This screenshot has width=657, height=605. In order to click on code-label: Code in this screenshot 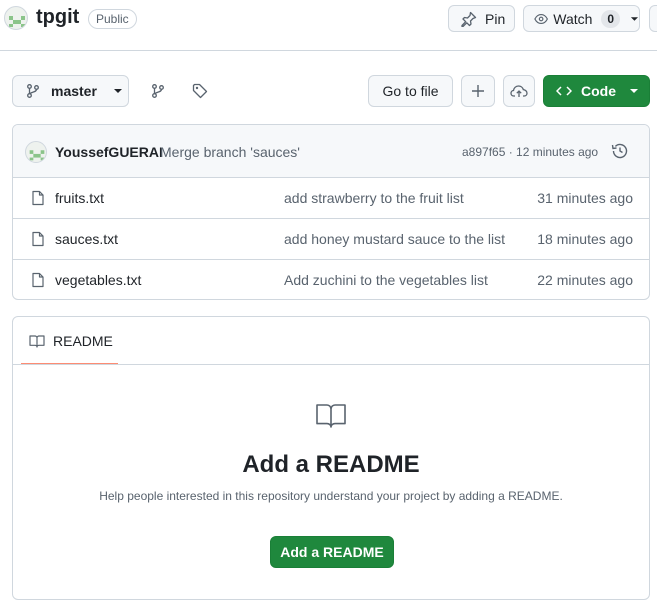, I will do `click(598, 91)`.